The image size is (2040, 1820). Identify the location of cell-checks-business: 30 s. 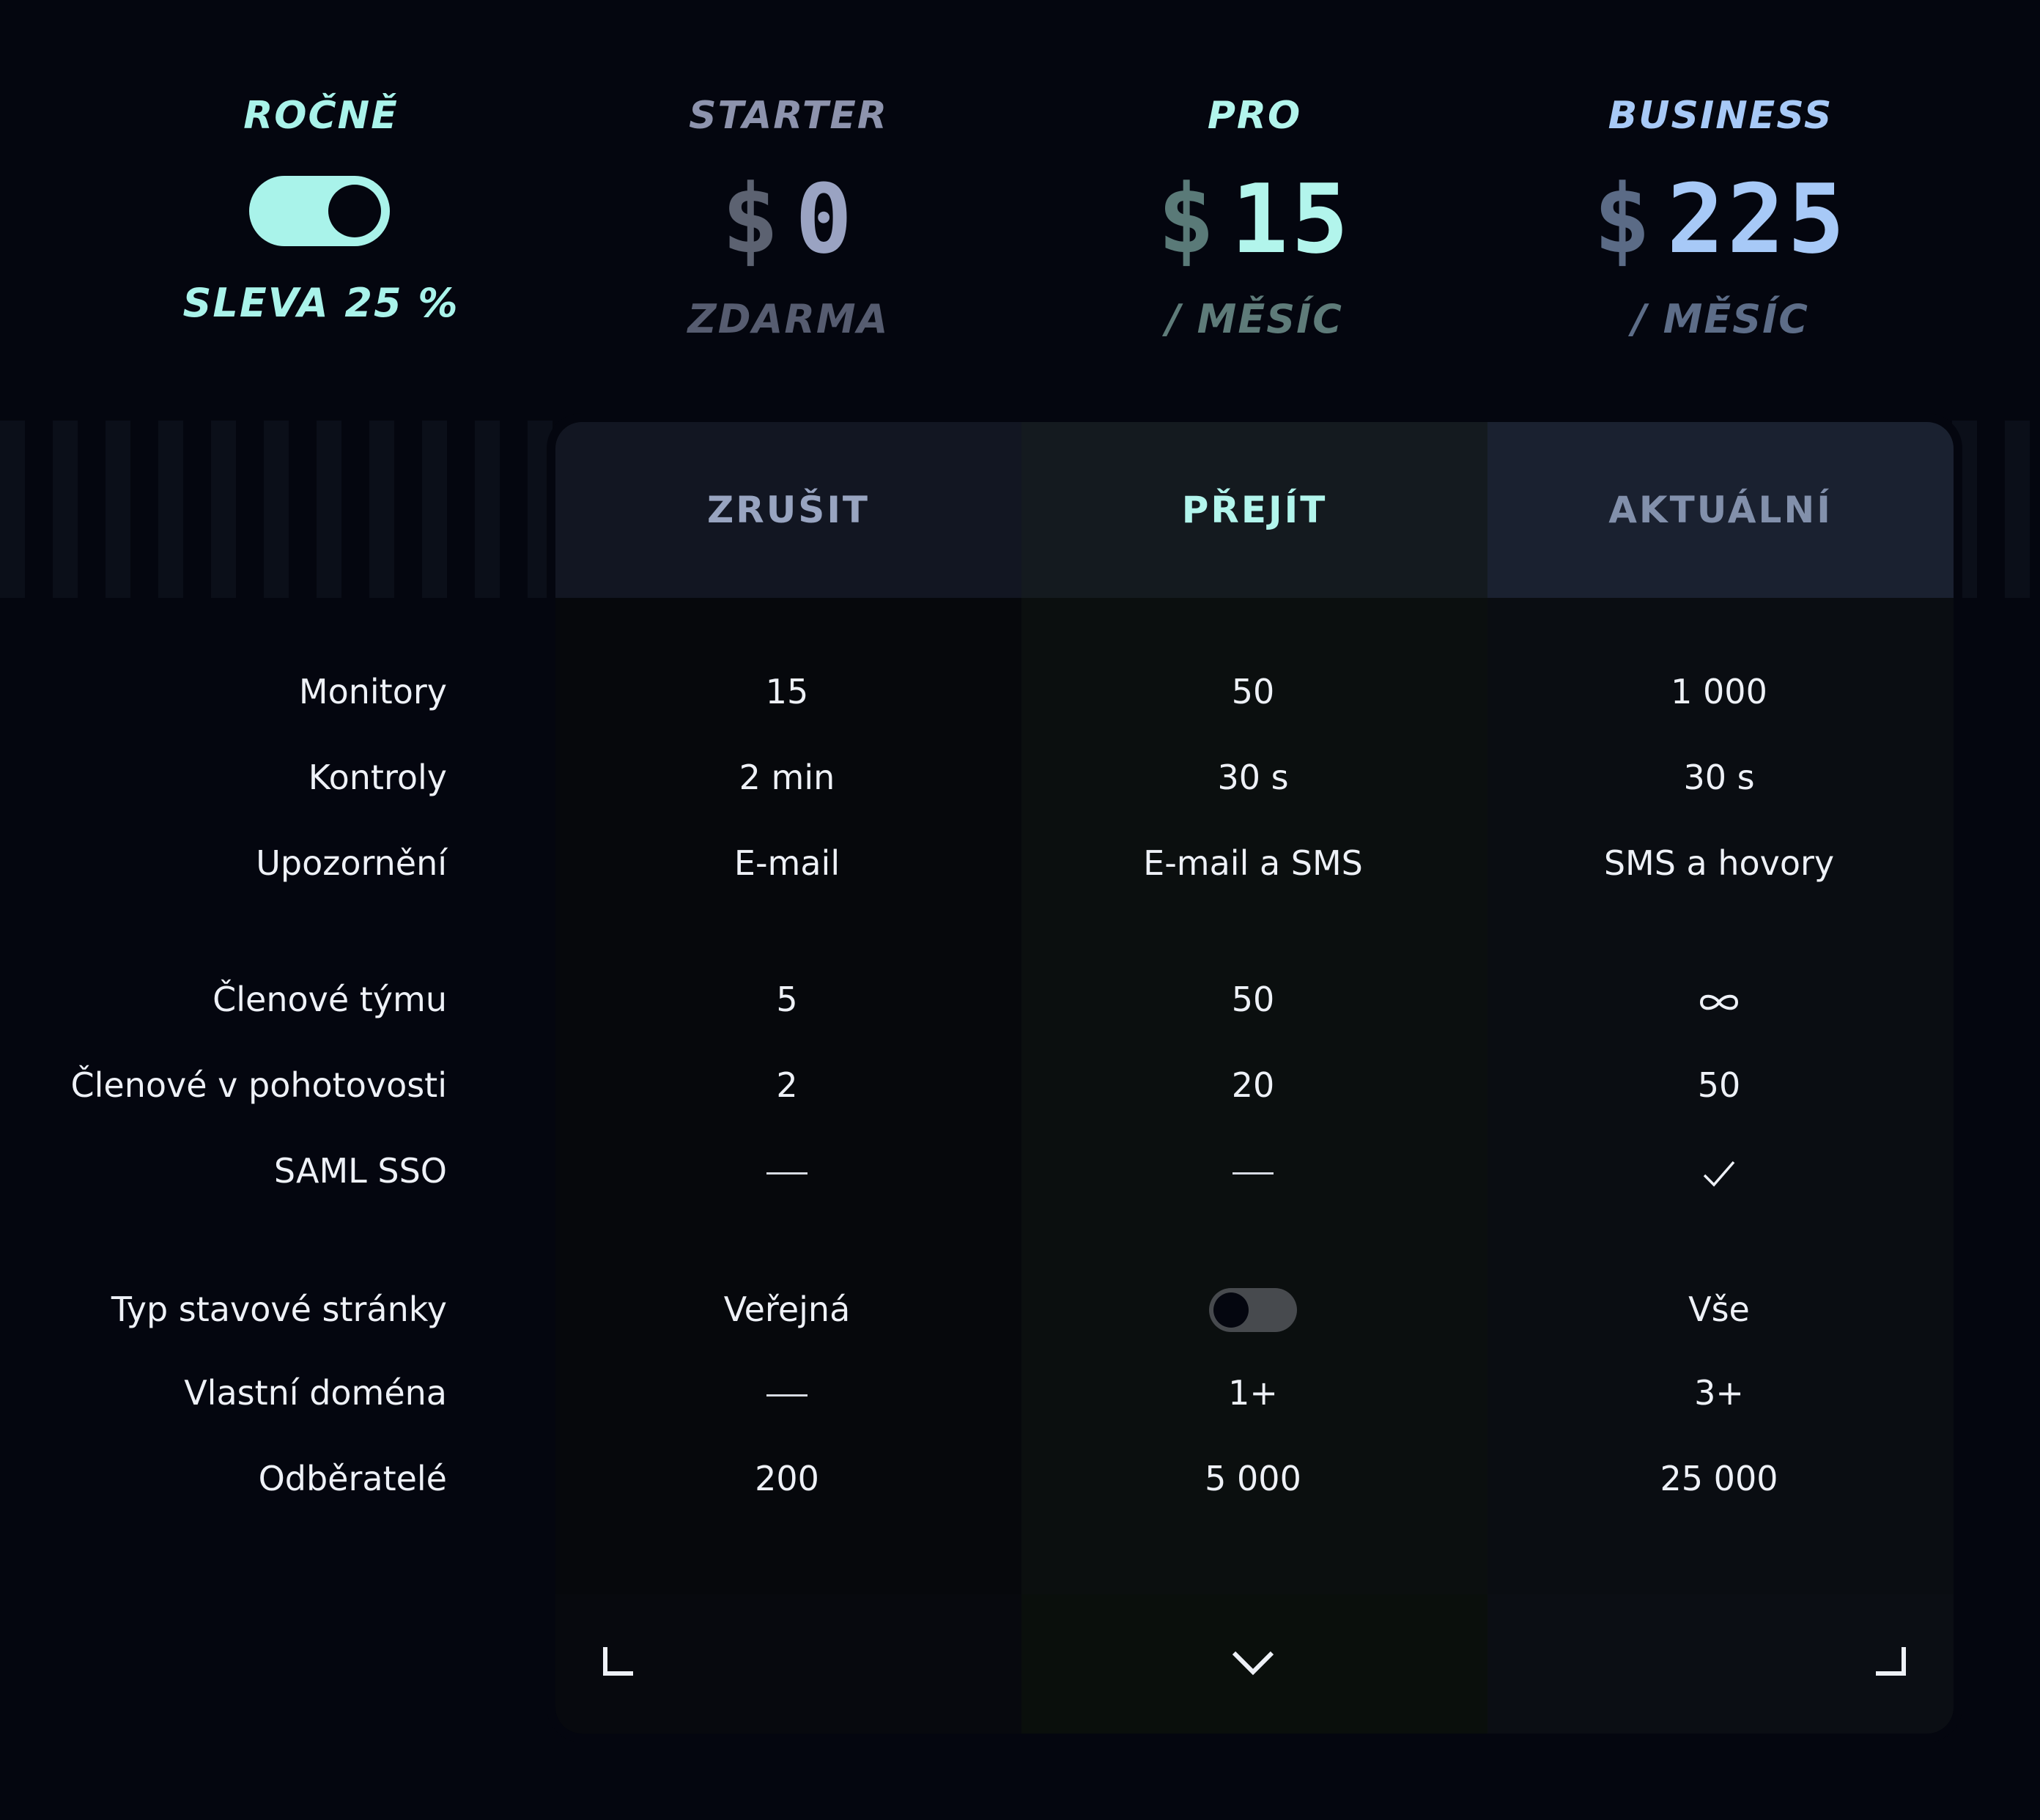
(1719, 777).